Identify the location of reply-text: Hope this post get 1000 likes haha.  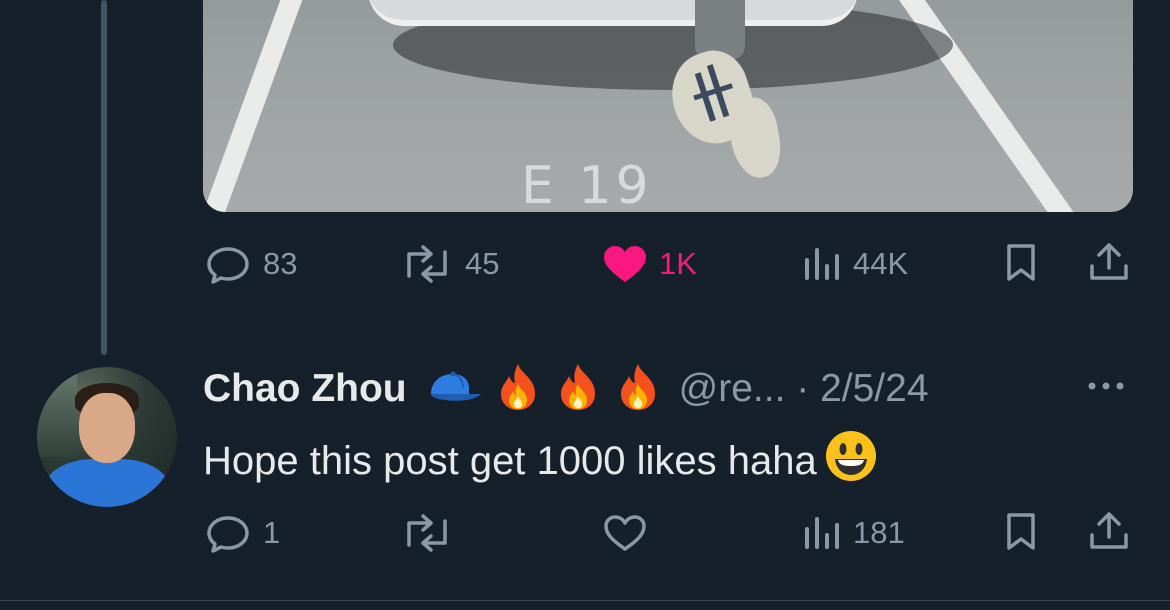
(510, 460).